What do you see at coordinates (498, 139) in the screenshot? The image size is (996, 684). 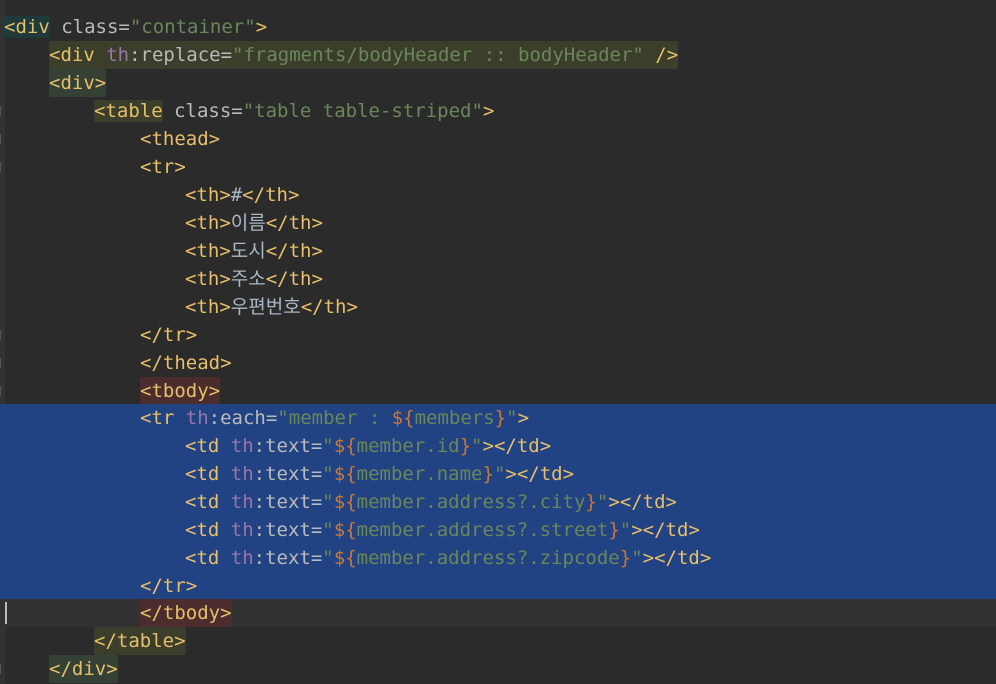 I see `code-line: <thead>` at bounding box center [498, 139].